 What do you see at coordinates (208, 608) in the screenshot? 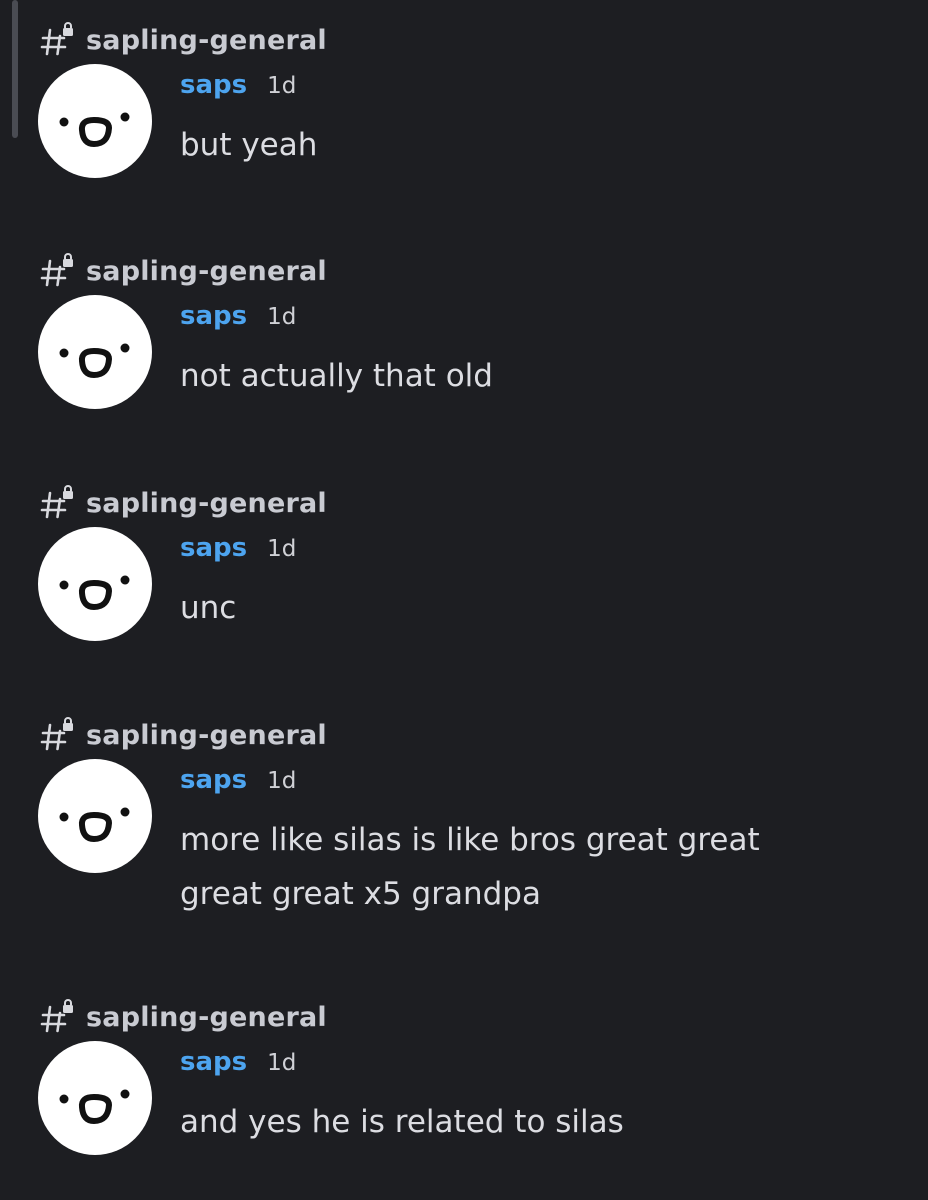
I see `message-content: unc` at bounding box center [208, 608].